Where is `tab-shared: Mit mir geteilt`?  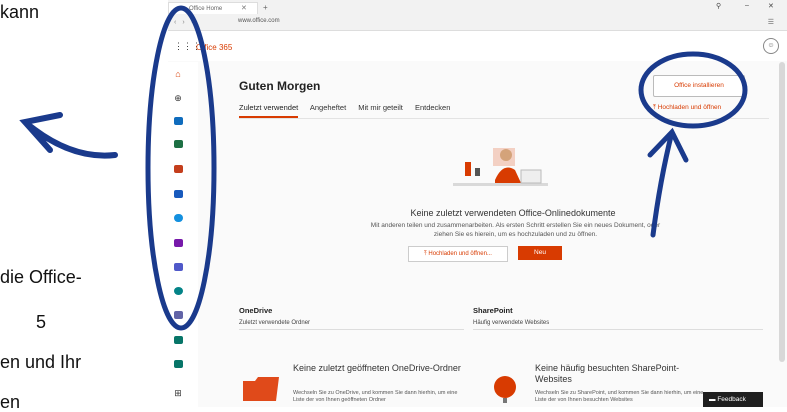
tab-shared: Mit mir geteilt is located at coordinates (380, 107).